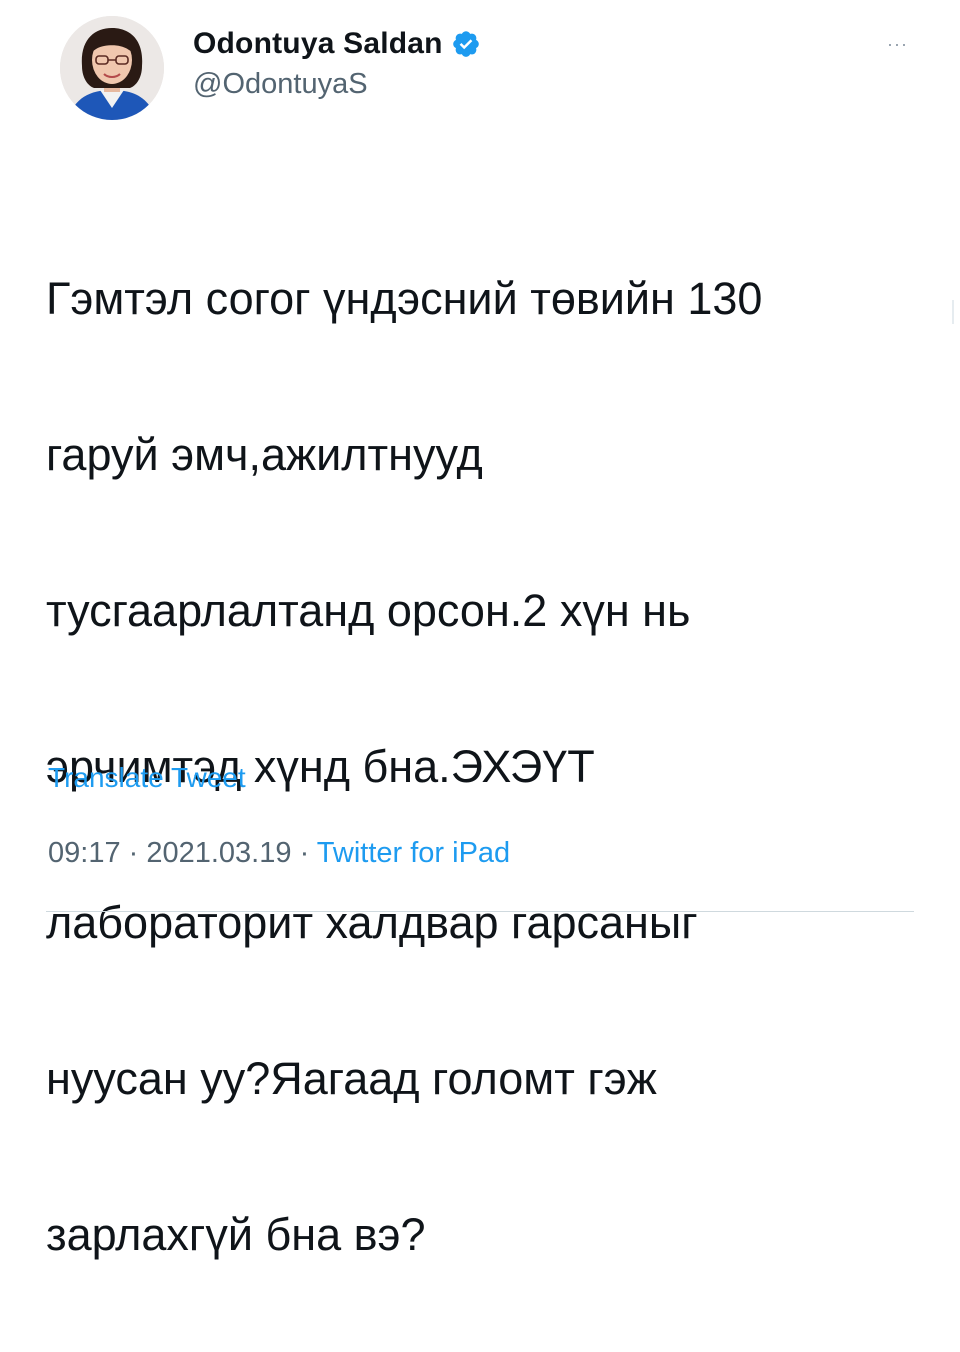 The image size is (960, 1352). Describe the element at coordinates (372, 922) in the screenshot. I see `tweet-text-line: лабораторит халдвар гарсаныг` at that location.